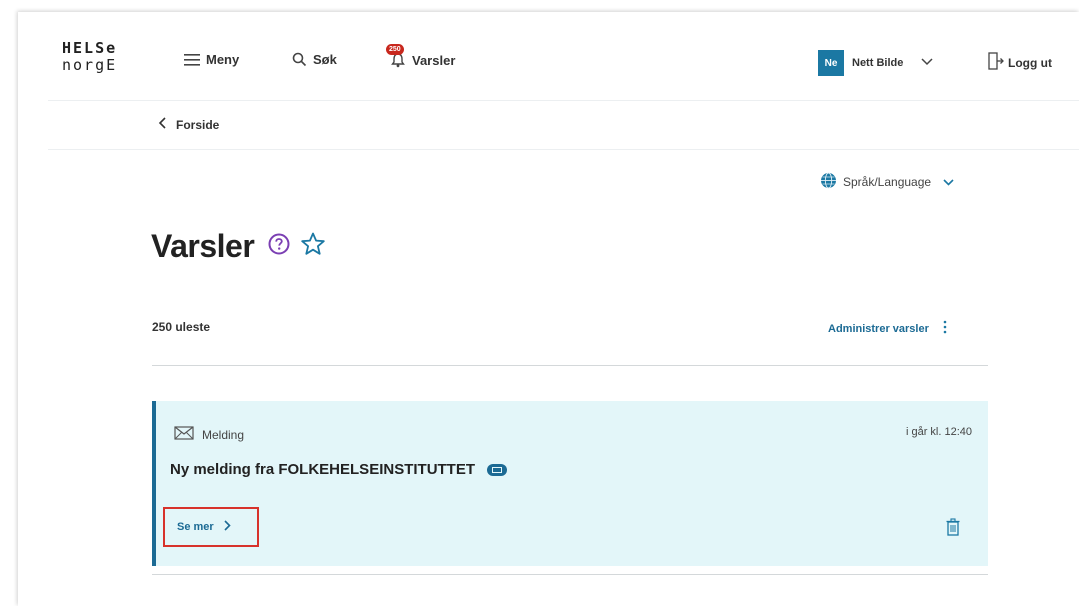 The height and width of the screenshot is (606, 1079). I want to click on search-label: Søk, so click(325, 59).